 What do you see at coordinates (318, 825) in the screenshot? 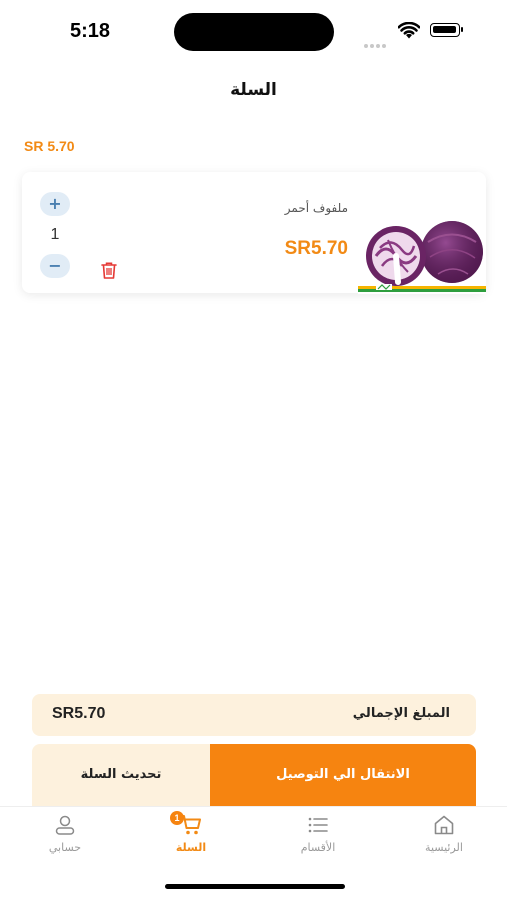
I see `list-icon` at bounding box center [318, 825].